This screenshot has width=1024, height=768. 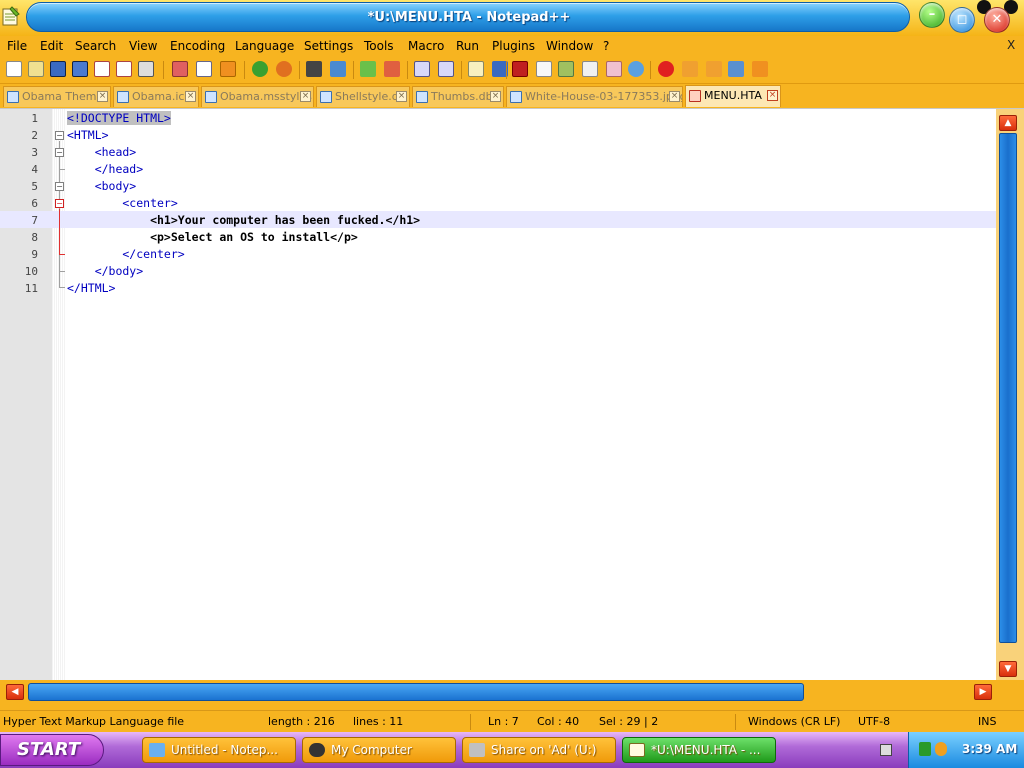 I want to click on tab-menu-hta: MENU.HTA ×, so click(x=733, y=96).